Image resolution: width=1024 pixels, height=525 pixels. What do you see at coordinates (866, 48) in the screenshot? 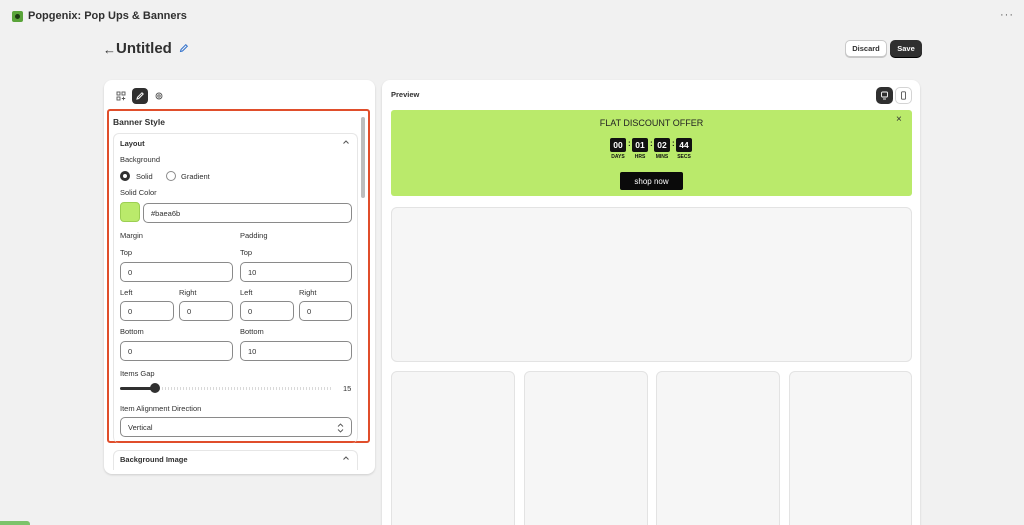
I see `discard-button: Discard` at bounding box center [866, 48].